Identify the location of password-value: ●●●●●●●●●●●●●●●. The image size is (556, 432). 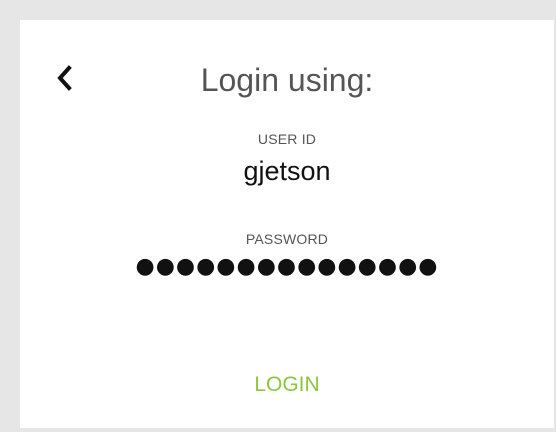
(287, 266).